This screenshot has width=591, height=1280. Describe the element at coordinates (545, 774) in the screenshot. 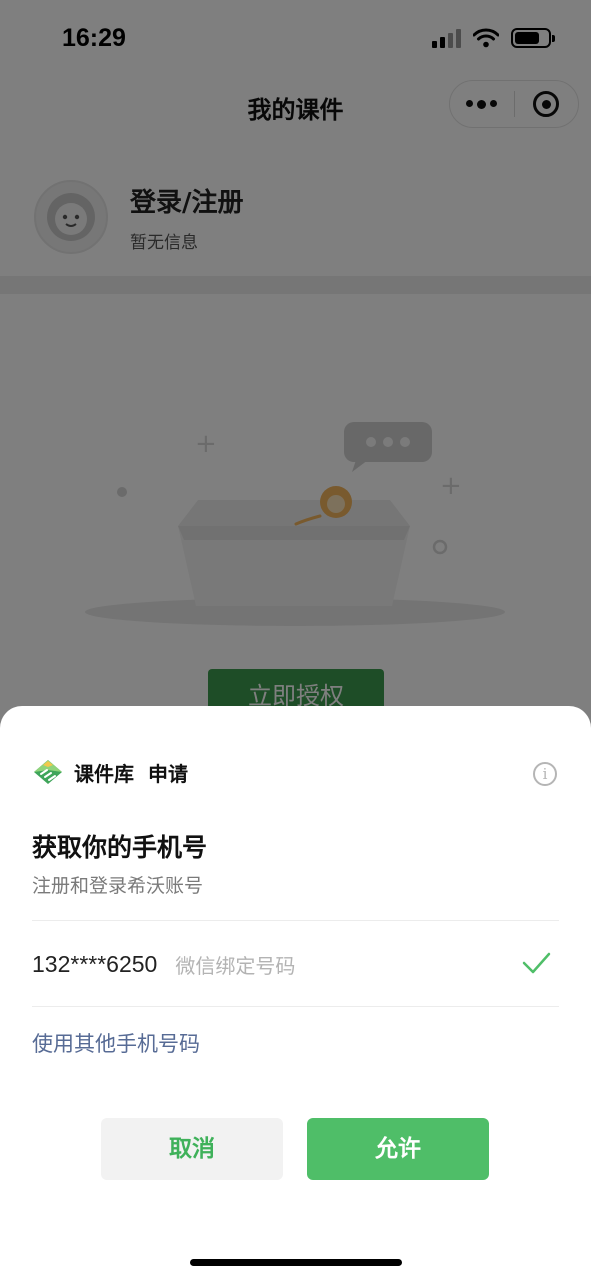

I see `info-icon: i` at that location.